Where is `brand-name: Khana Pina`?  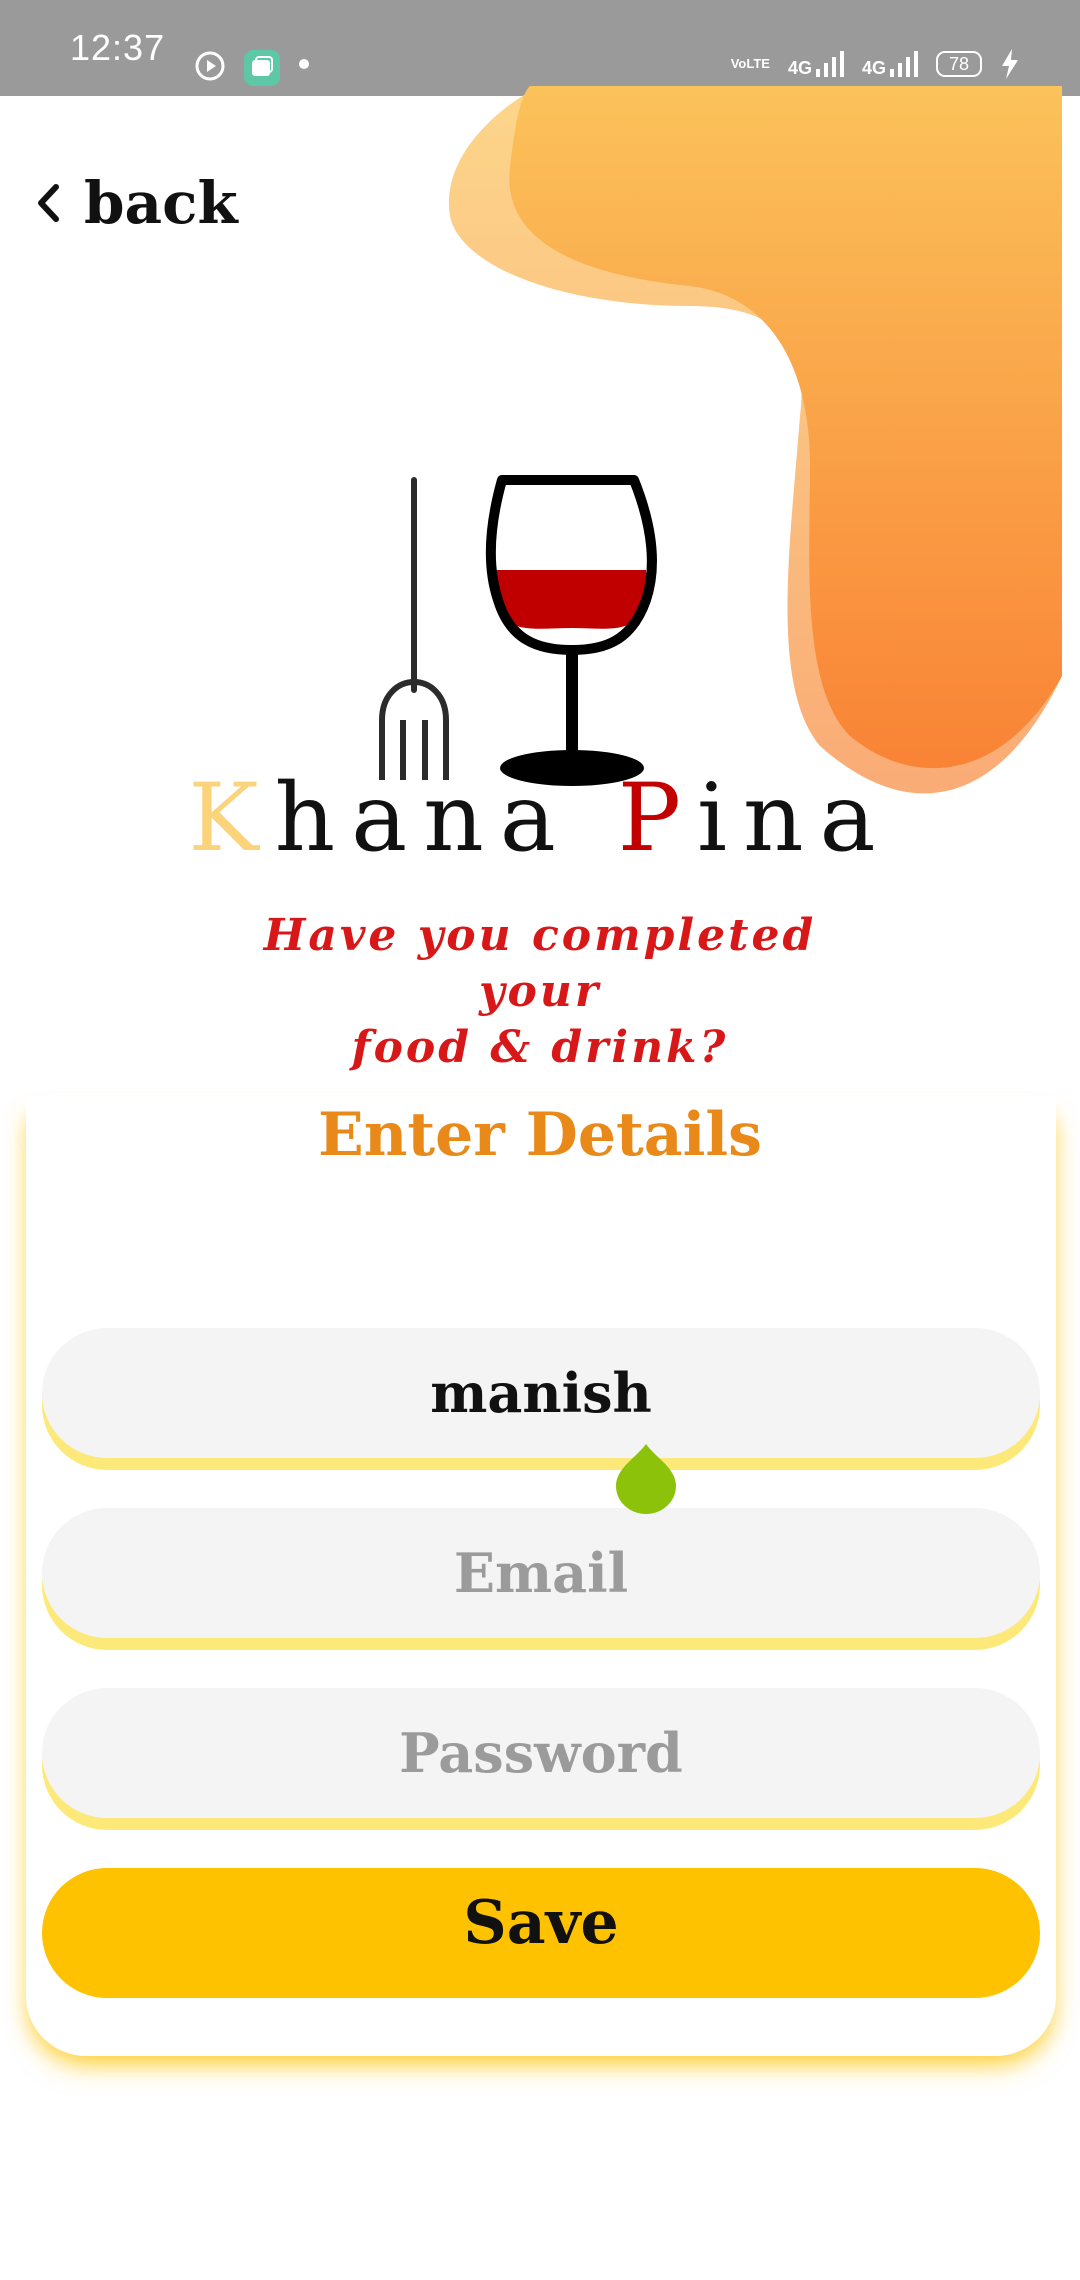
brand-name: Khana Pina is located at coordinates (540, 818).